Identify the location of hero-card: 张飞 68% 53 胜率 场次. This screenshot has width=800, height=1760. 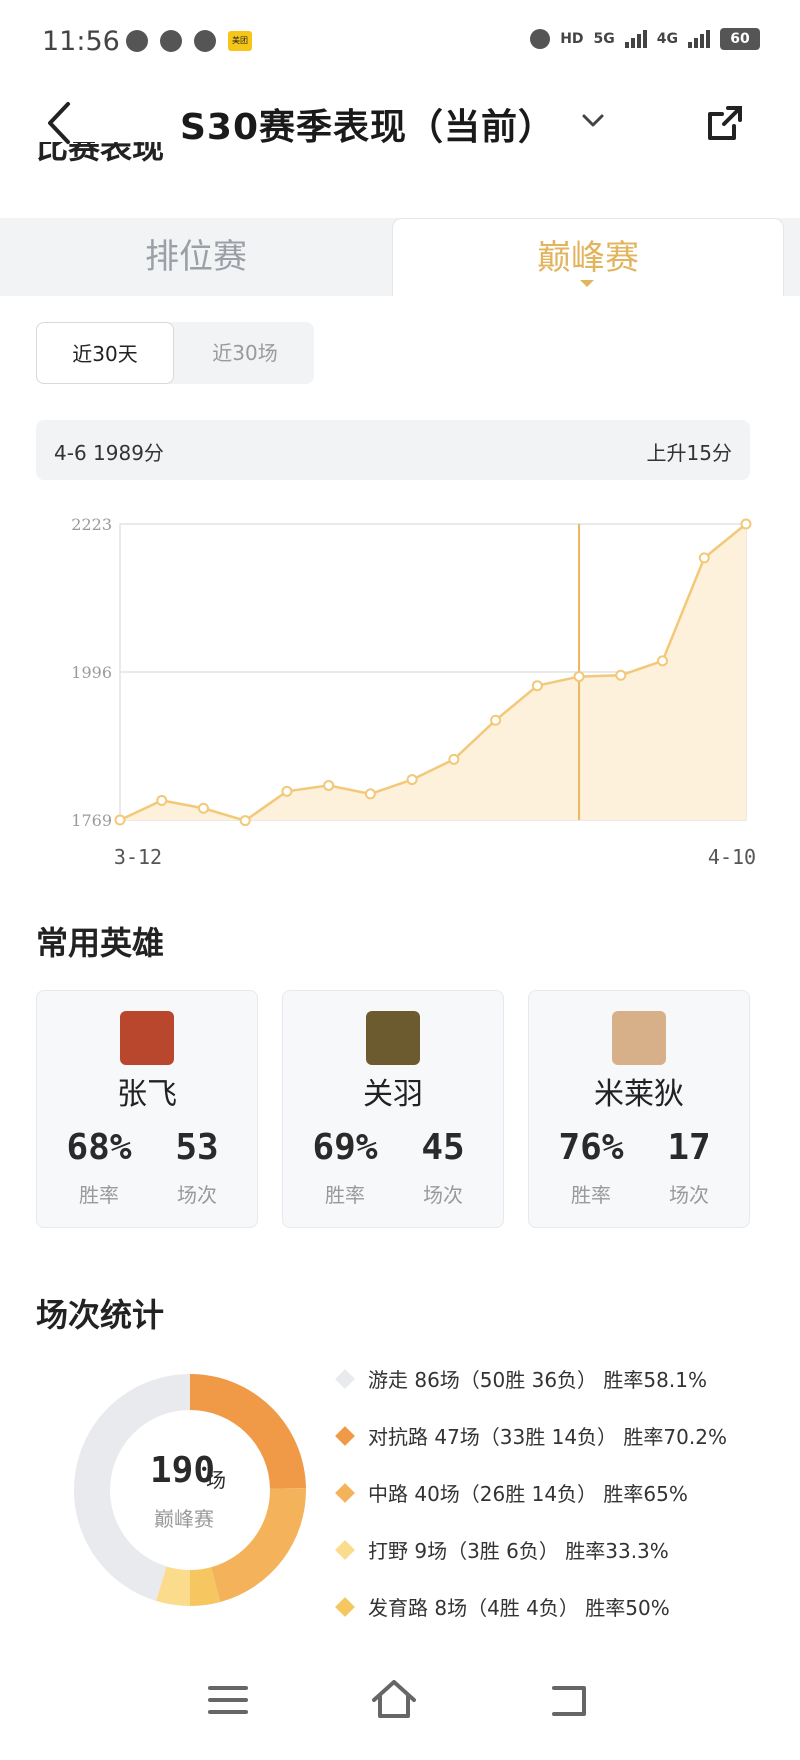
(147, 1109).